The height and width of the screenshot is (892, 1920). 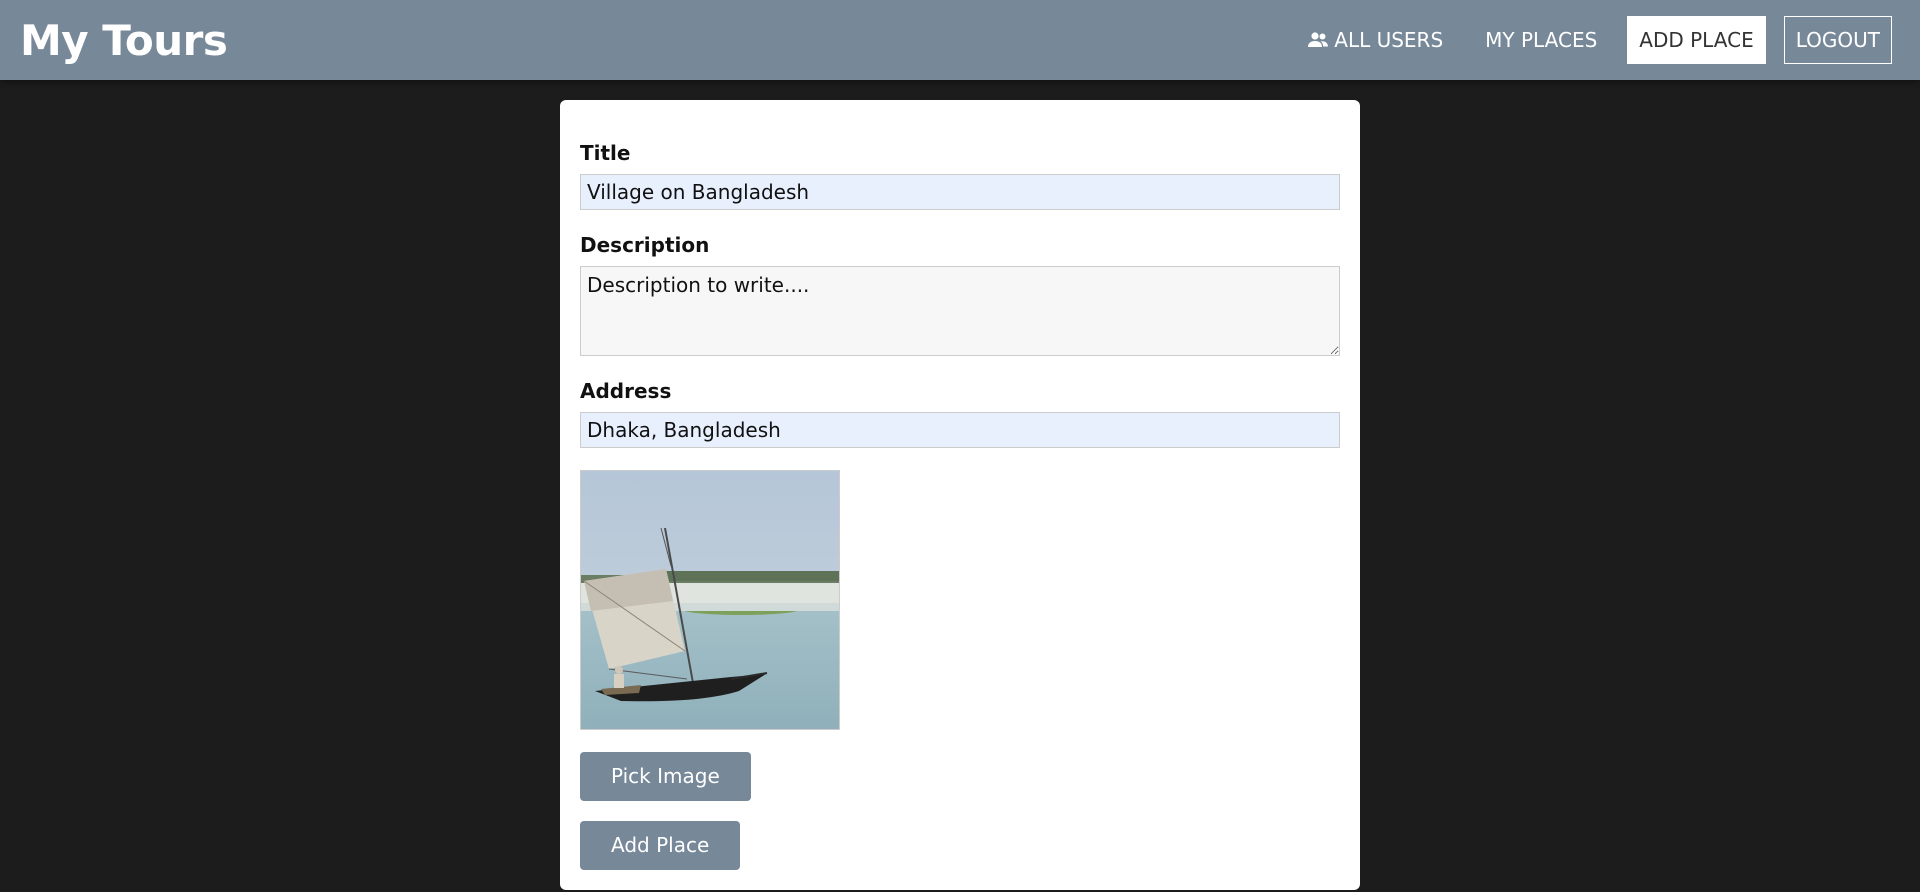 I want to click on sailboat-photo, so click(x=710, y=600).